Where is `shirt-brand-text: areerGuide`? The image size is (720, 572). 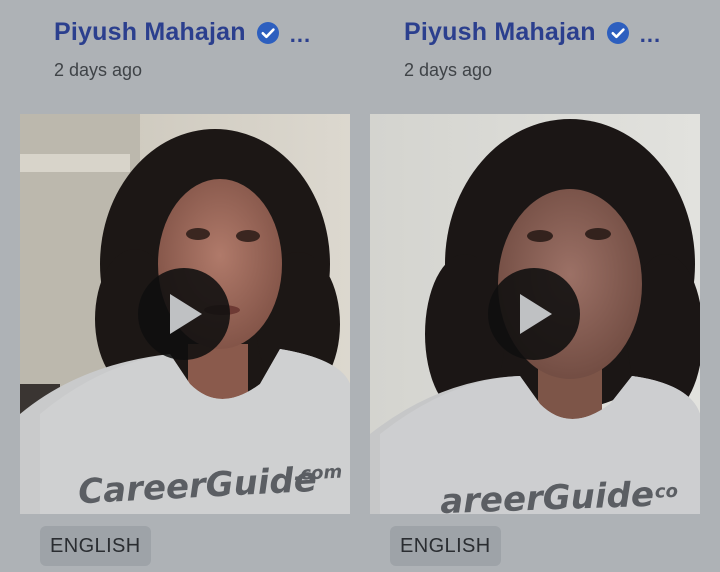 shirt-brand-text: areerGuide is located at coordinates (547, 494).